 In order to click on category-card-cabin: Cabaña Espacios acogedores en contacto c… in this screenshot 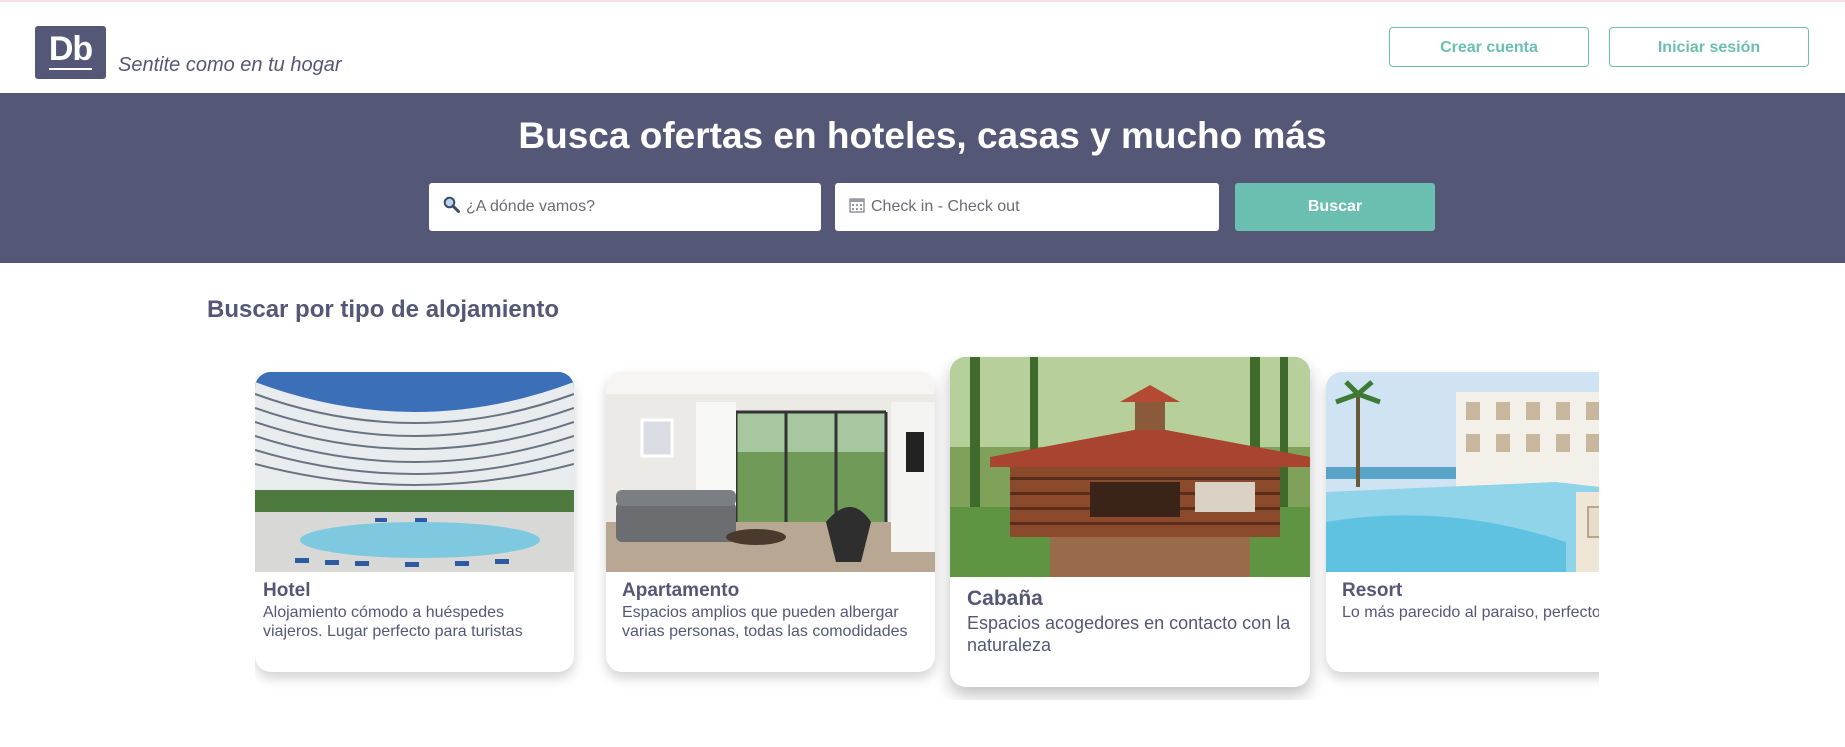, I will do `click(1130, 522)`.